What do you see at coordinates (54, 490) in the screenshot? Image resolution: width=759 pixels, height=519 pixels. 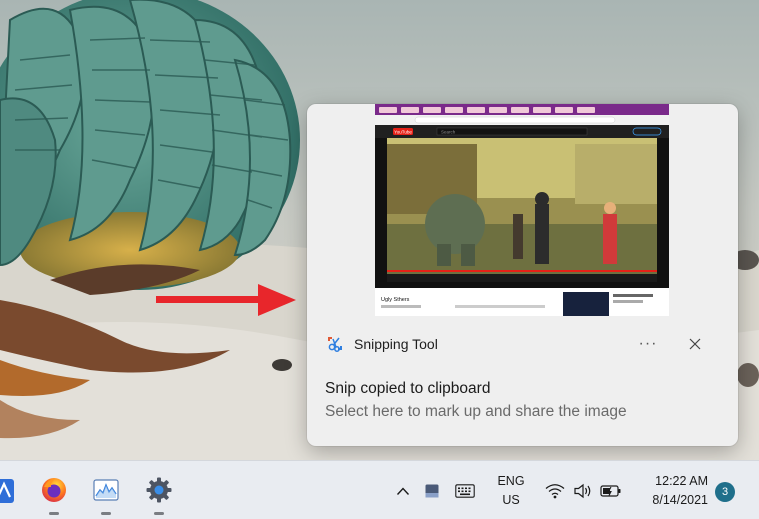 I see `firefox-icon` at bounding box center [54, 490].